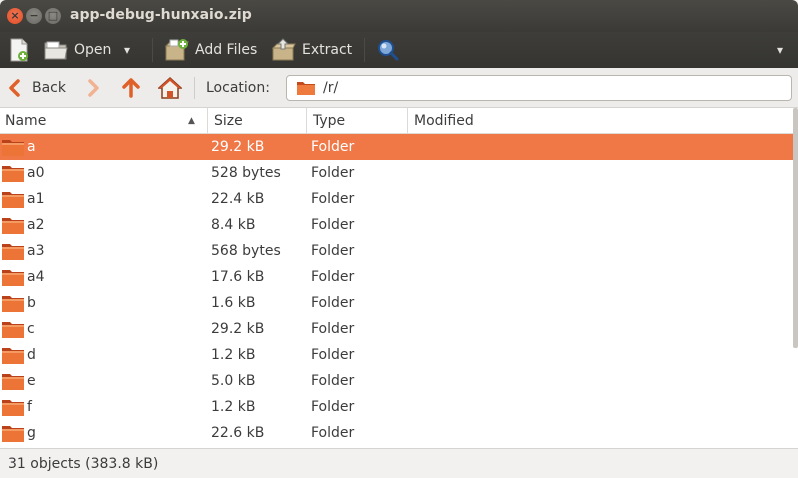 This screenshot has height=478, width=798. I want to click on add-files-label: Add Files, so click(226, 50).